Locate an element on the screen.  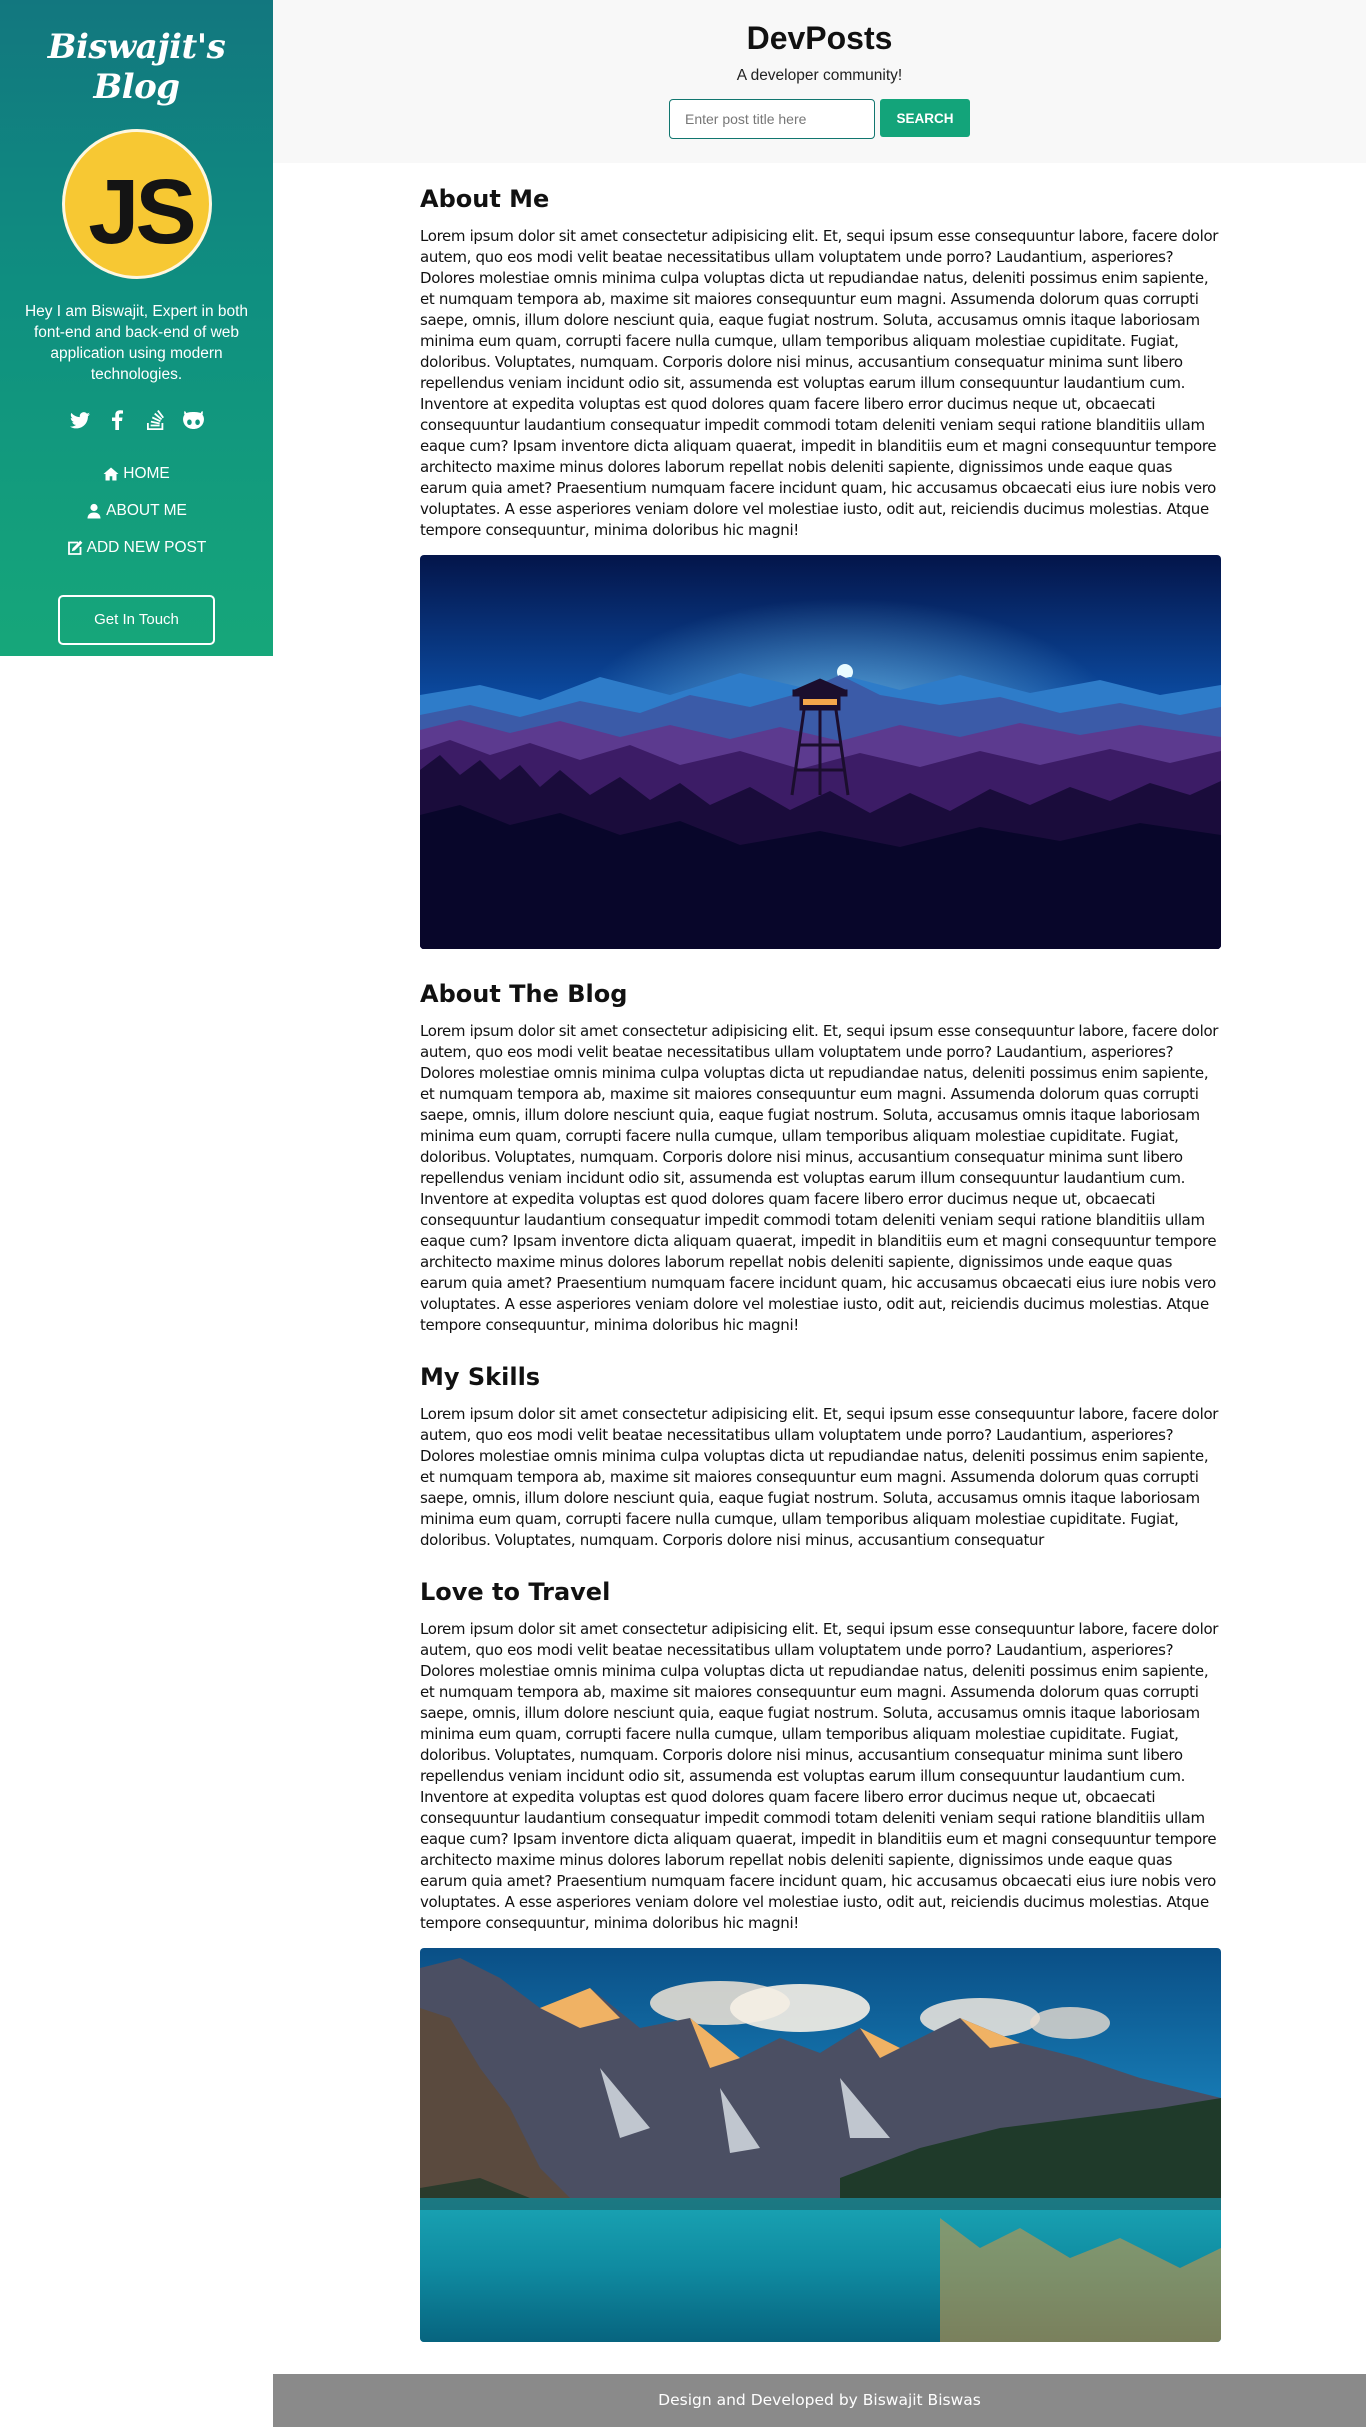
sidebar-nav: HOME ABOUT ME ADD NEW POST is located at coordinates (136, 510).